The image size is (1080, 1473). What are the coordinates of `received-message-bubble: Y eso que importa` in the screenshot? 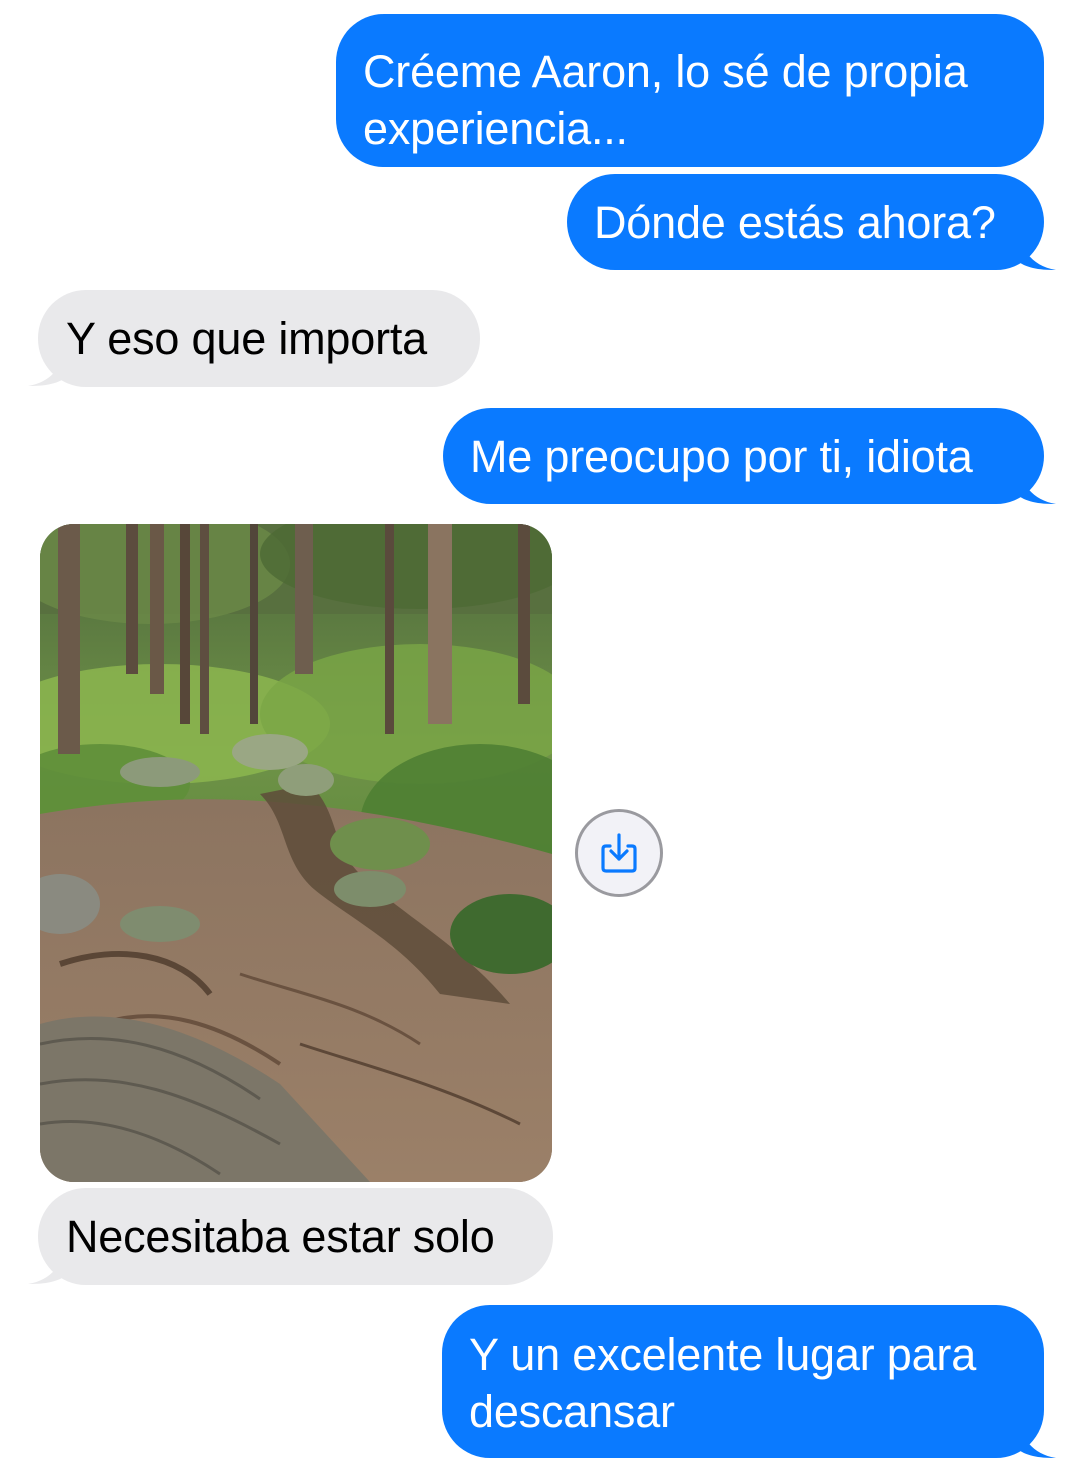 It's located at (259, 338).